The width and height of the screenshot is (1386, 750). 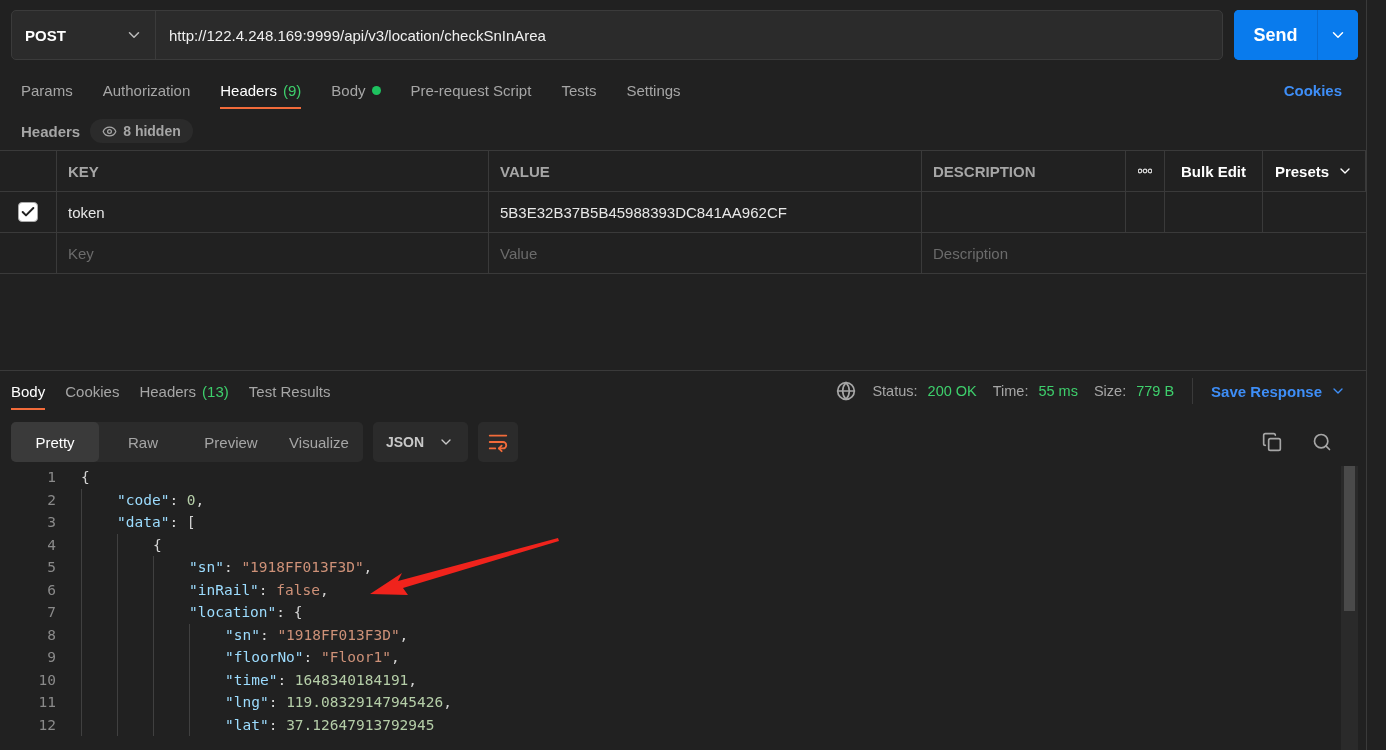 I want to click on stat-value: 779 B, so click(x=1155, y=391).